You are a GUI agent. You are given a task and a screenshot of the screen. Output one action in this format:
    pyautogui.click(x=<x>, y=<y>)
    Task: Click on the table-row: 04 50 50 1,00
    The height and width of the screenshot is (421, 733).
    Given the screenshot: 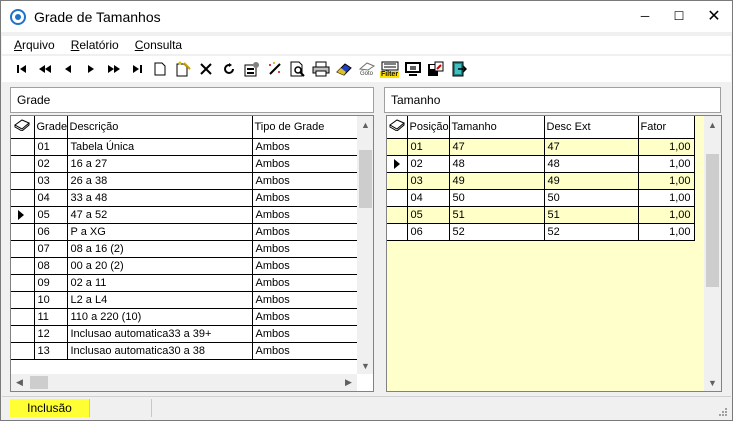 What is the action you would take?
    pyautogui.click(x=541, y=198)
    